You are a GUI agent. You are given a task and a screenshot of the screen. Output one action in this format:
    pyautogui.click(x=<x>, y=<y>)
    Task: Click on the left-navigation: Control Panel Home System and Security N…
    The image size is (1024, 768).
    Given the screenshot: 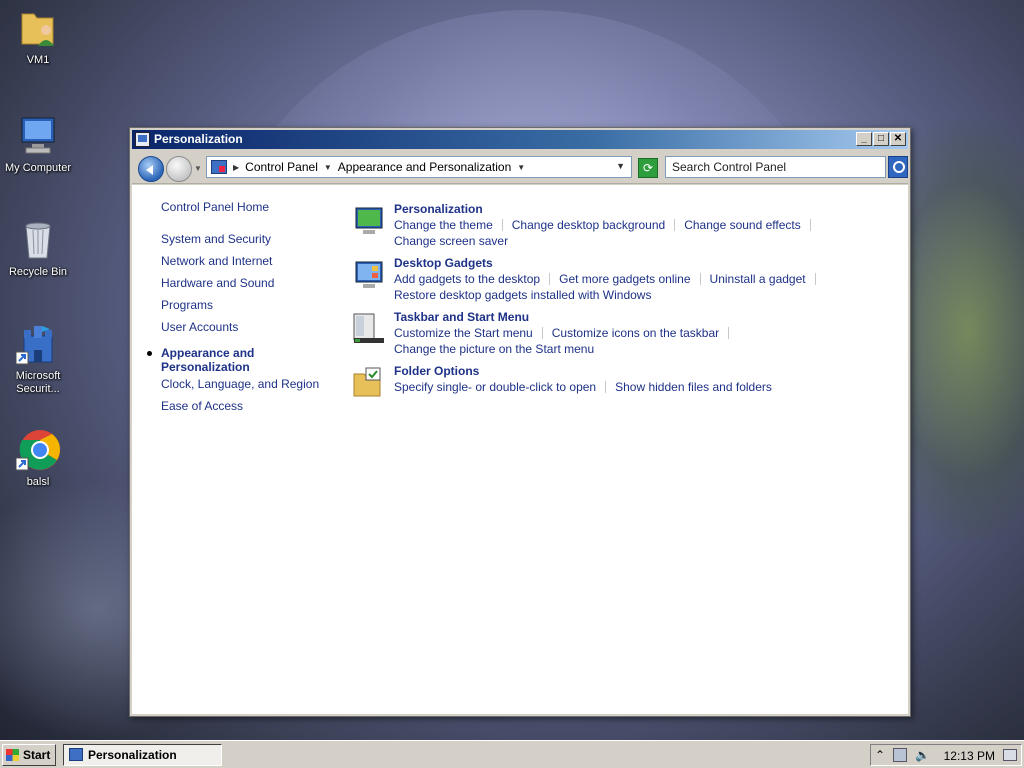 What is the action you would take?
    pyautogui.click(x=244, y=310)
    